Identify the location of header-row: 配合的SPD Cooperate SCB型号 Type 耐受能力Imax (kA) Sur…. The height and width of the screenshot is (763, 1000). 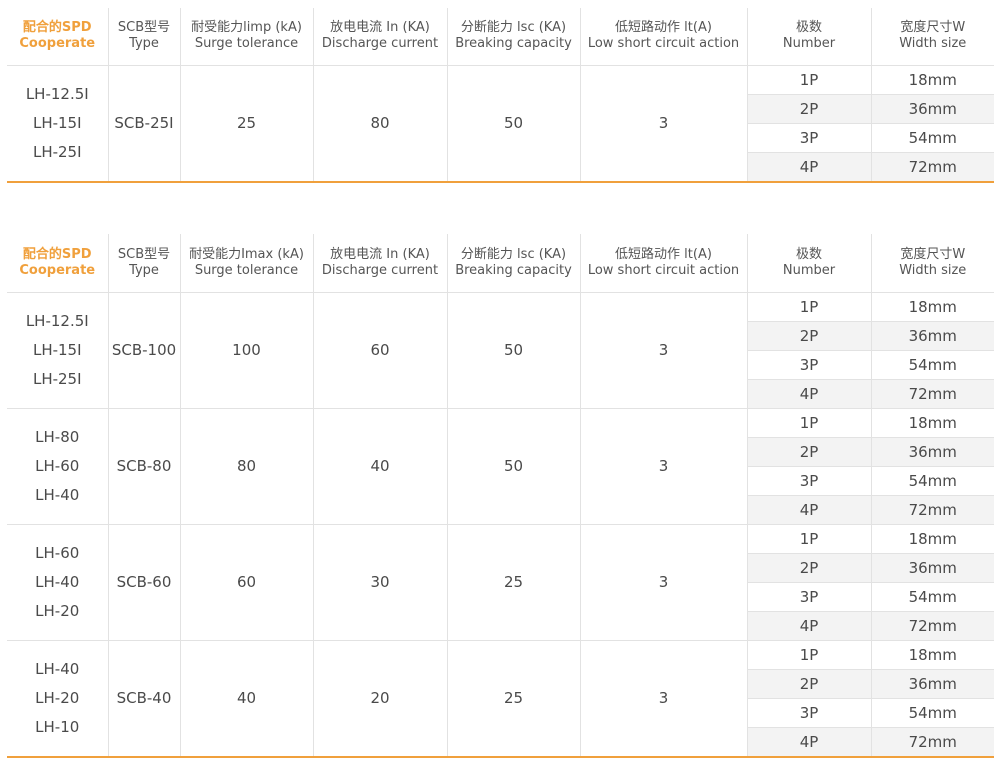
(500, 263).